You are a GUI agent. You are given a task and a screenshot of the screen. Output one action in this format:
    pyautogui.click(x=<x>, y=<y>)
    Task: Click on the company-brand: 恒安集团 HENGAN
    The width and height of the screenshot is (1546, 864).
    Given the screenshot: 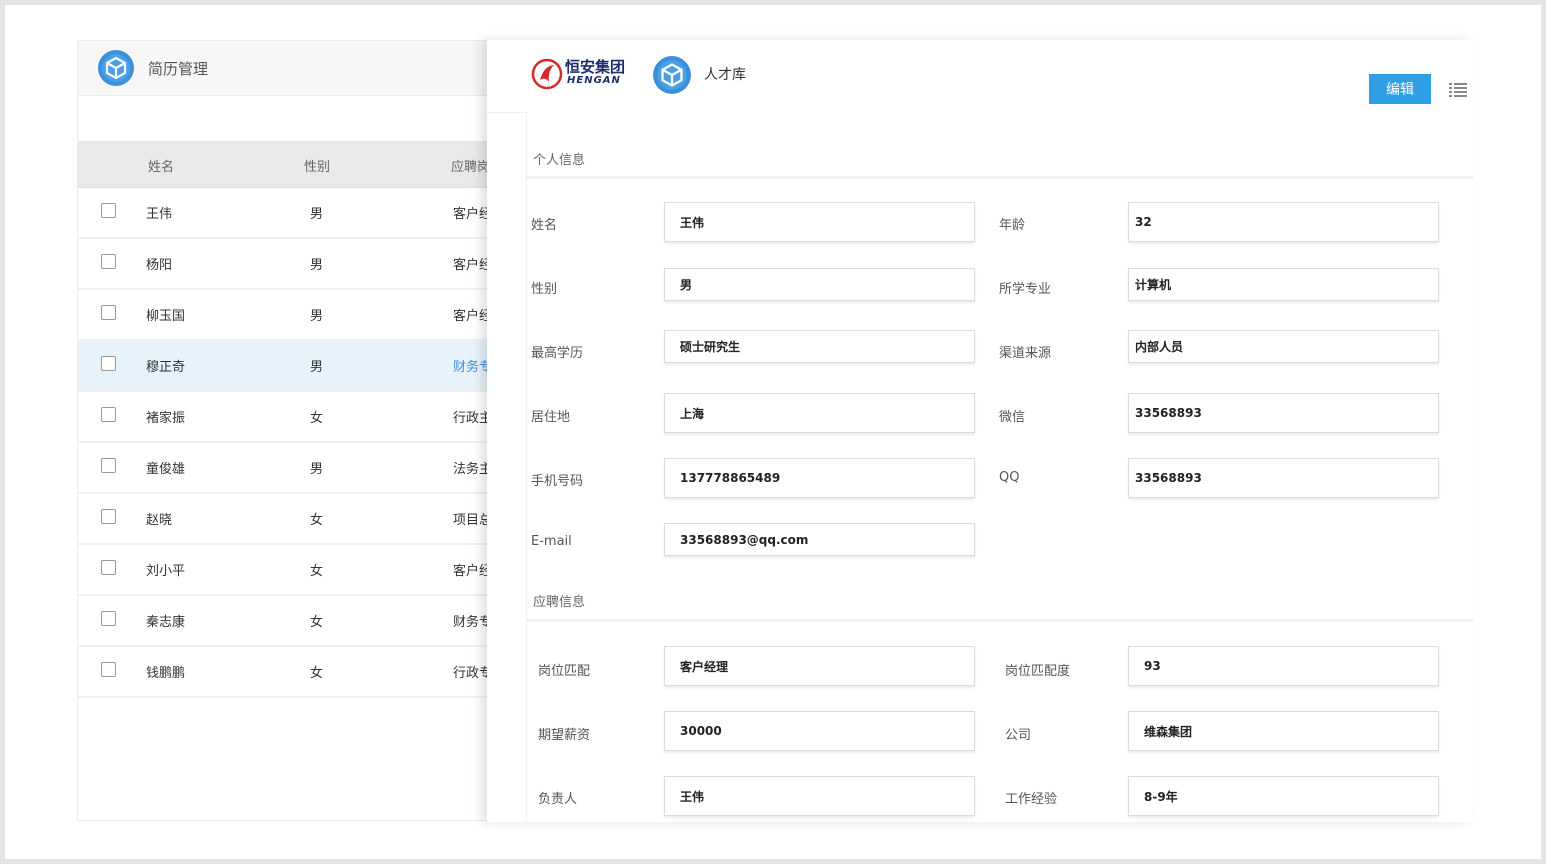 What is the action you would take?
    pyautogui.click(x=581, y=74)
    